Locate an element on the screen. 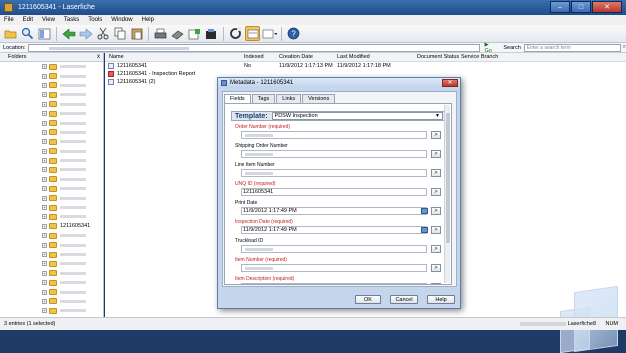 Image resolution: width=626 pixels, height=353 pixels. column-creation-date: Creation Date is located at coordinates (296, 57).